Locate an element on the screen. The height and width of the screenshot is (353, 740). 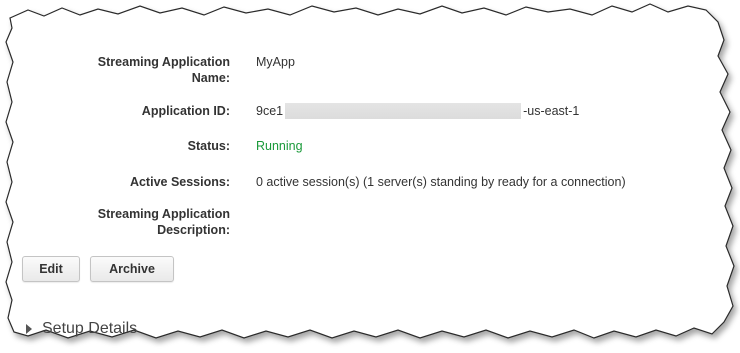
application-id-value: 9ce1 -us-east-1 is located at coordinates (417, 111).